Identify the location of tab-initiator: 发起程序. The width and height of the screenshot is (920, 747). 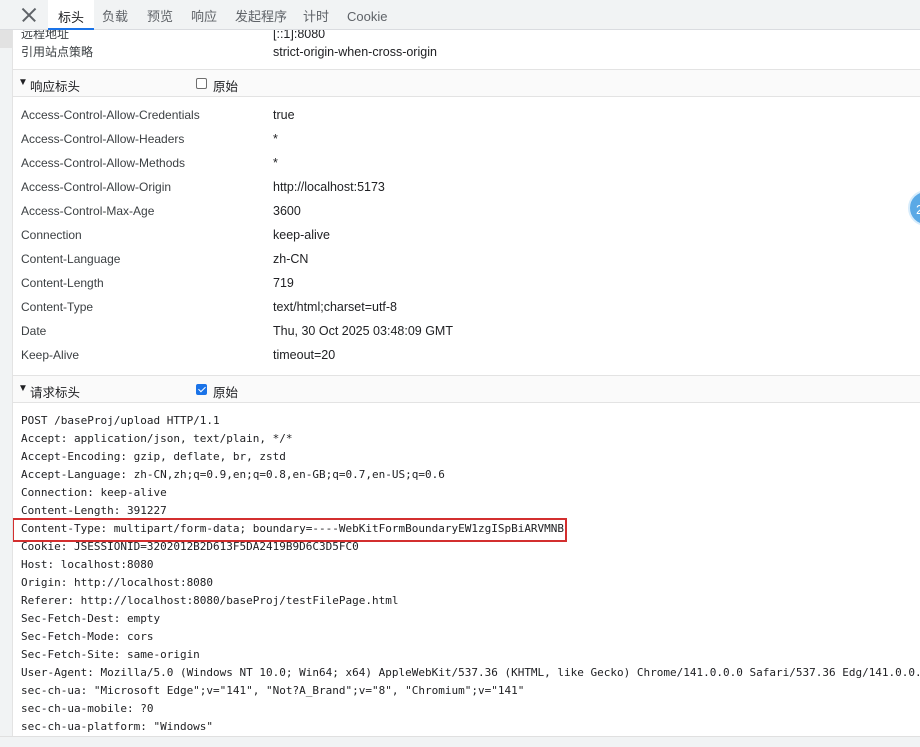
(261, 15).